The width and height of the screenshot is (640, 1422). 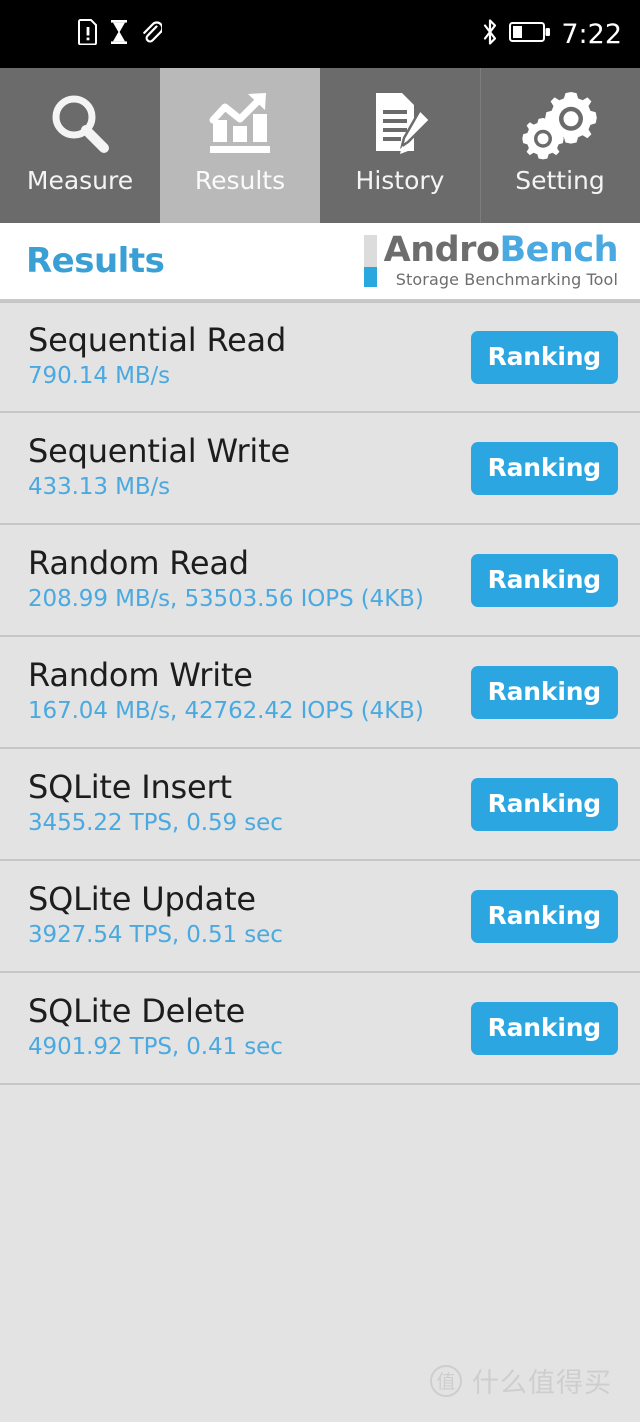 I want to click on row-text-block: Sequential Write 433.13 MB/s, so click(x=159, y=467).